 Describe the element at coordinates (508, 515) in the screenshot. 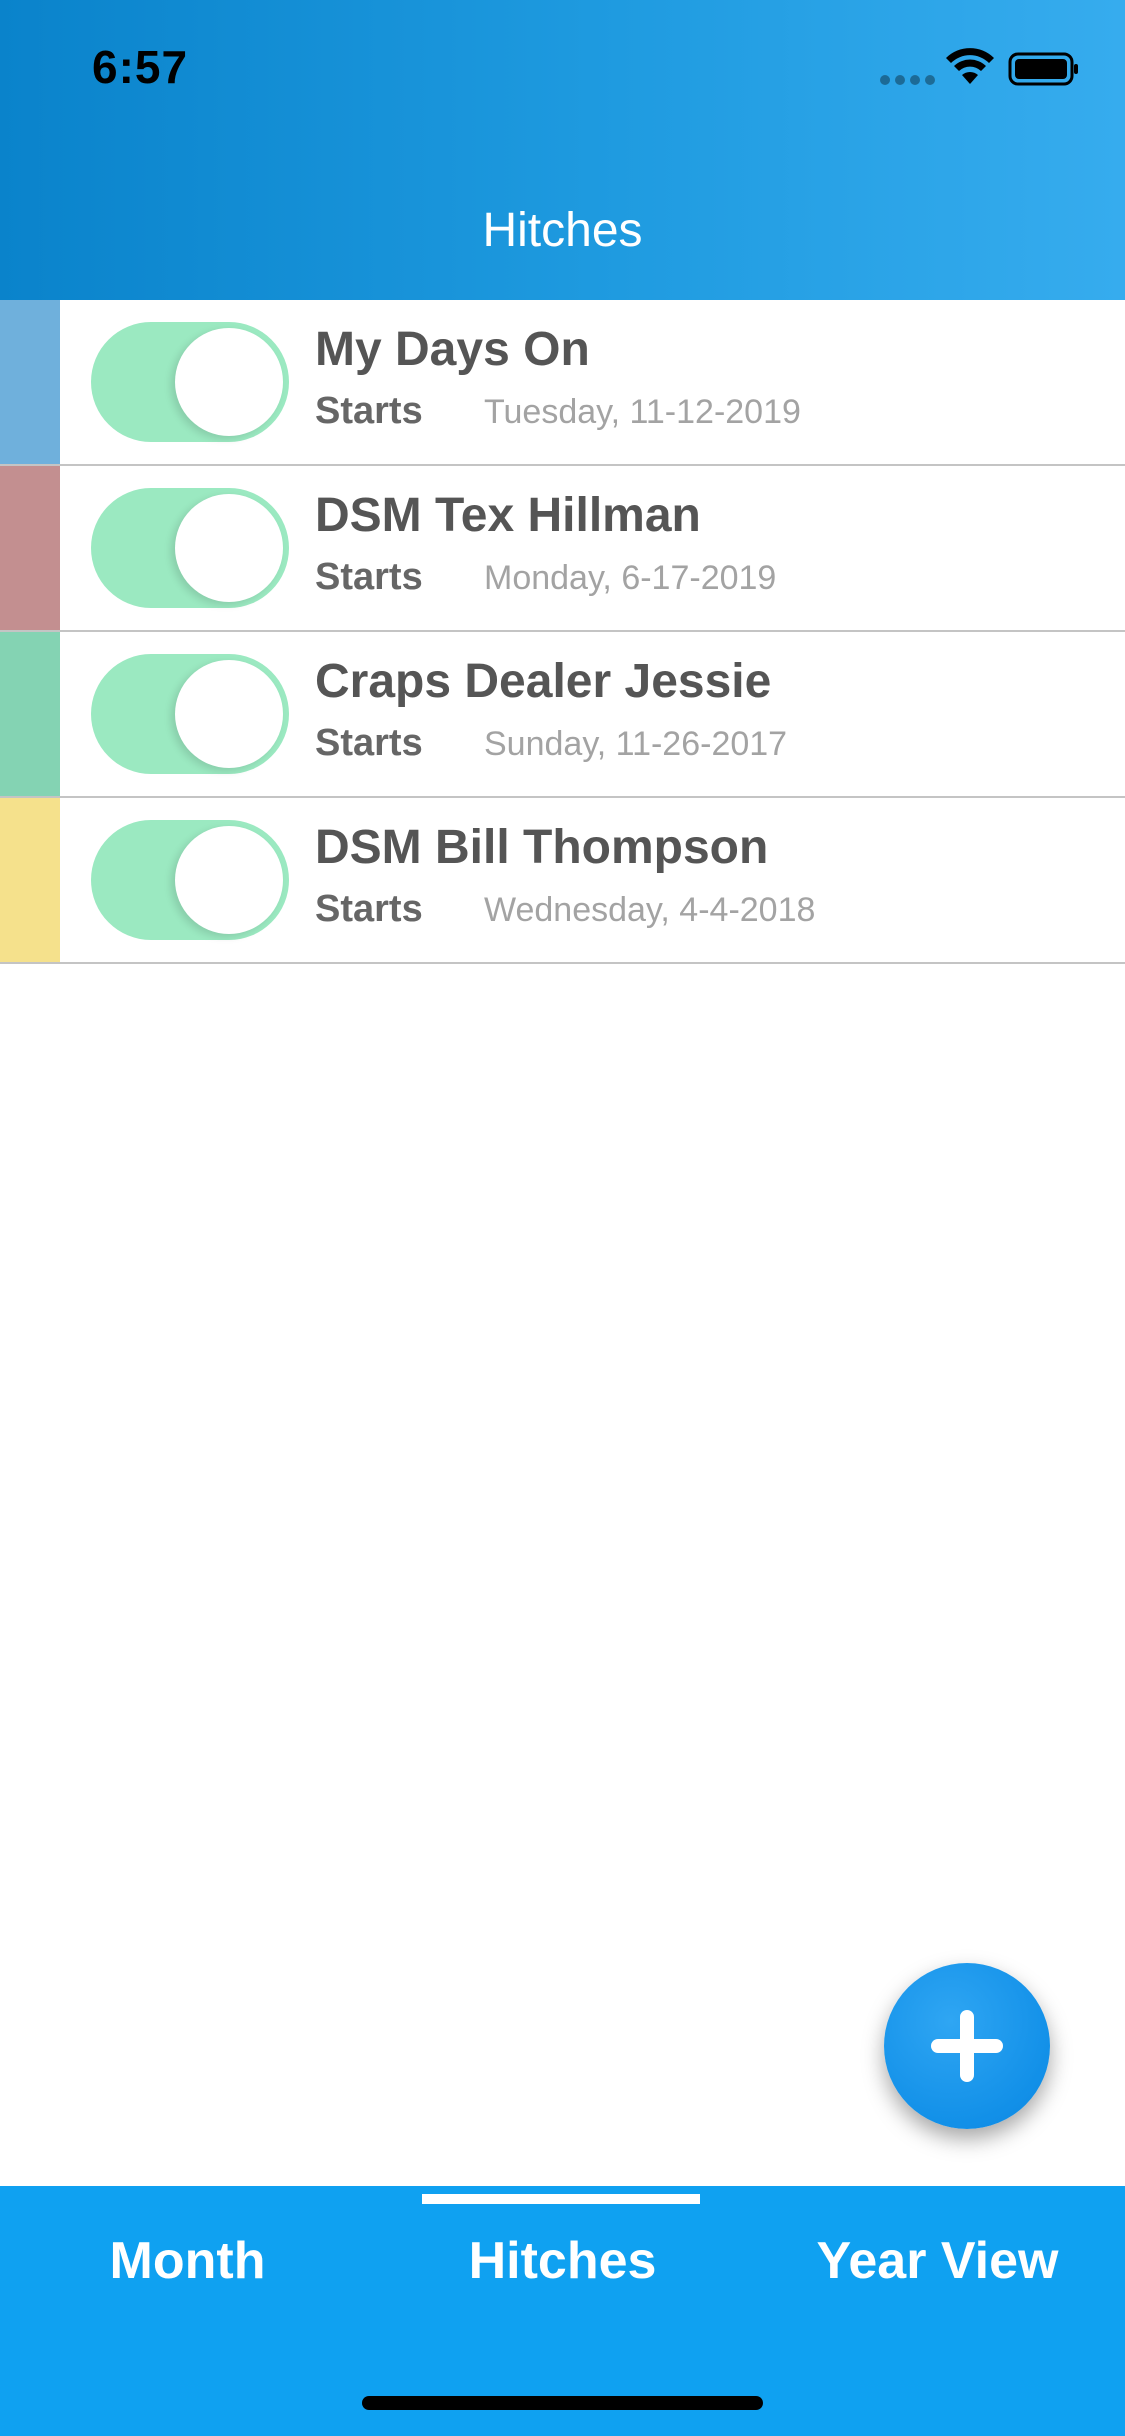

I see `hitch-title: DSM Tex Hillman` at that location.